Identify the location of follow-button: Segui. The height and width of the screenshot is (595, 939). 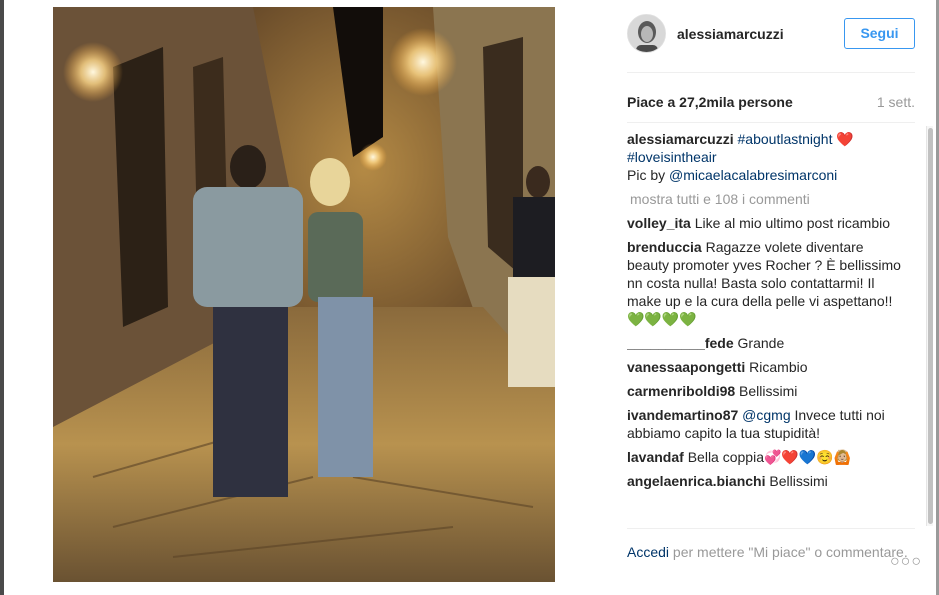
(879, 33).